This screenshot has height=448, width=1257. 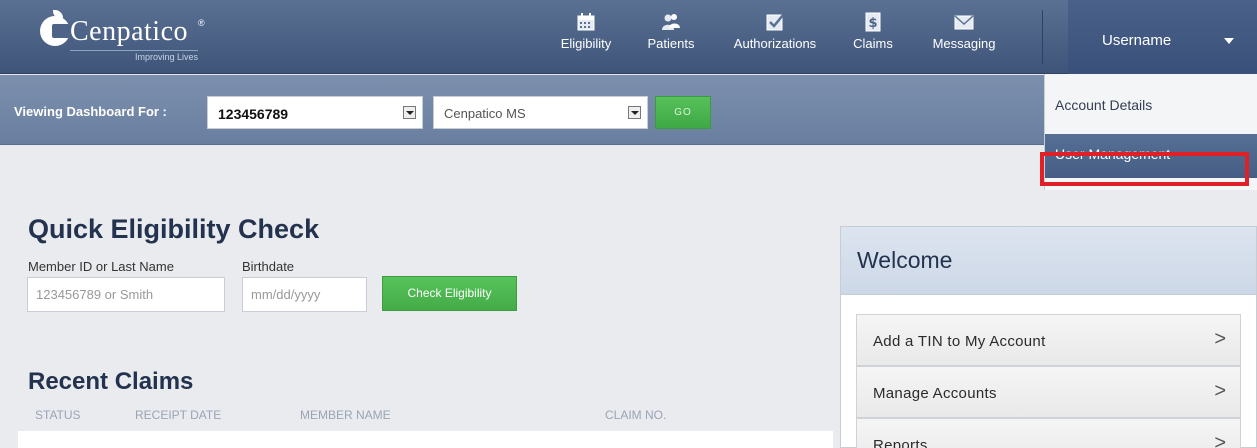 I want to click on user-menu-toggle: Username, so click(x=1162, y=37).